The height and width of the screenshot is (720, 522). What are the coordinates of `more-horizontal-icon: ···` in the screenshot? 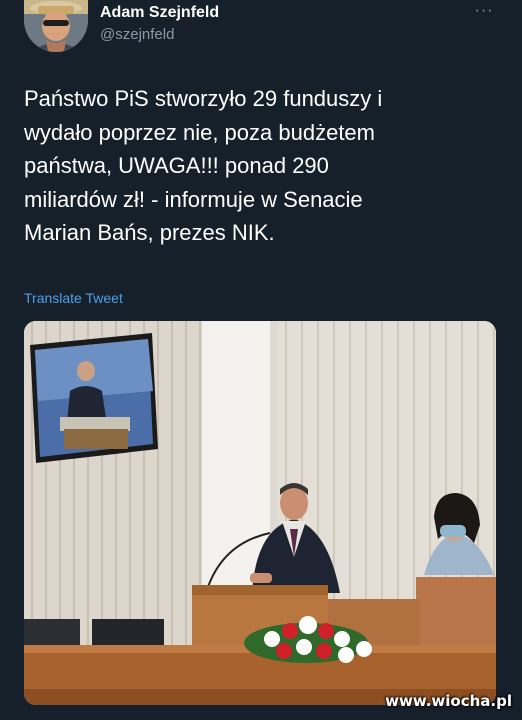 It's located at (484, 10).